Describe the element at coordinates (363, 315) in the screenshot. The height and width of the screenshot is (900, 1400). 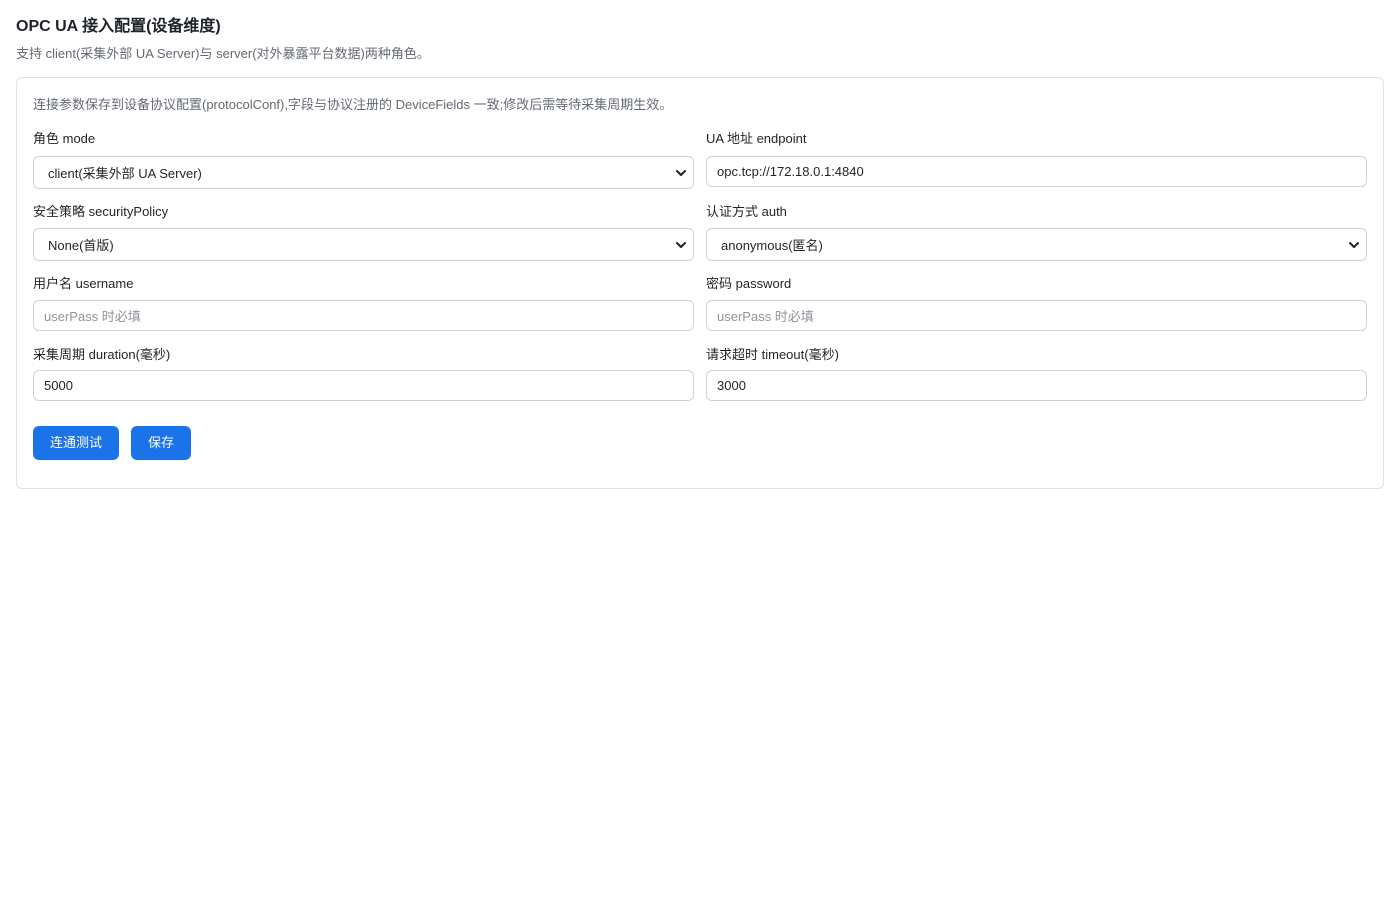
I see `username-input: userPass 时必填` at that location.